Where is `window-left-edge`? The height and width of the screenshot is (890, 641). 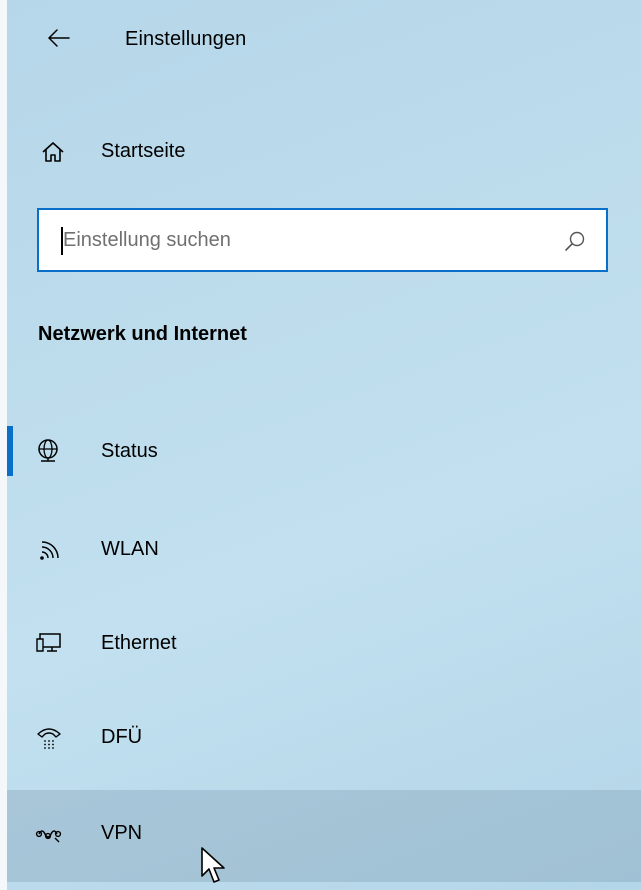 window-left-edge is located at coordinates (3, 445).